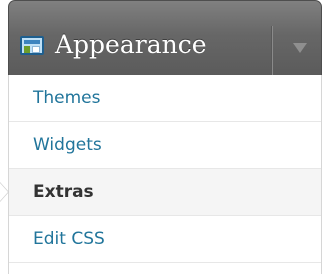  Describe the element at coordinates (271, 50) in the screenshot. I see `menu-header-divider` at that location.